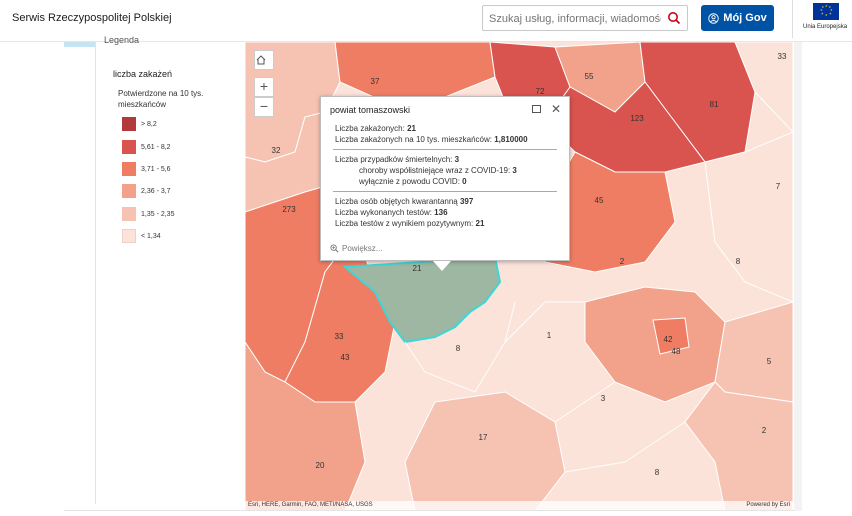 The image size is (852, 516). Describe the element at coordinates (466, 201) in the screenshot. I see `quarantine-value: 397` at that location.